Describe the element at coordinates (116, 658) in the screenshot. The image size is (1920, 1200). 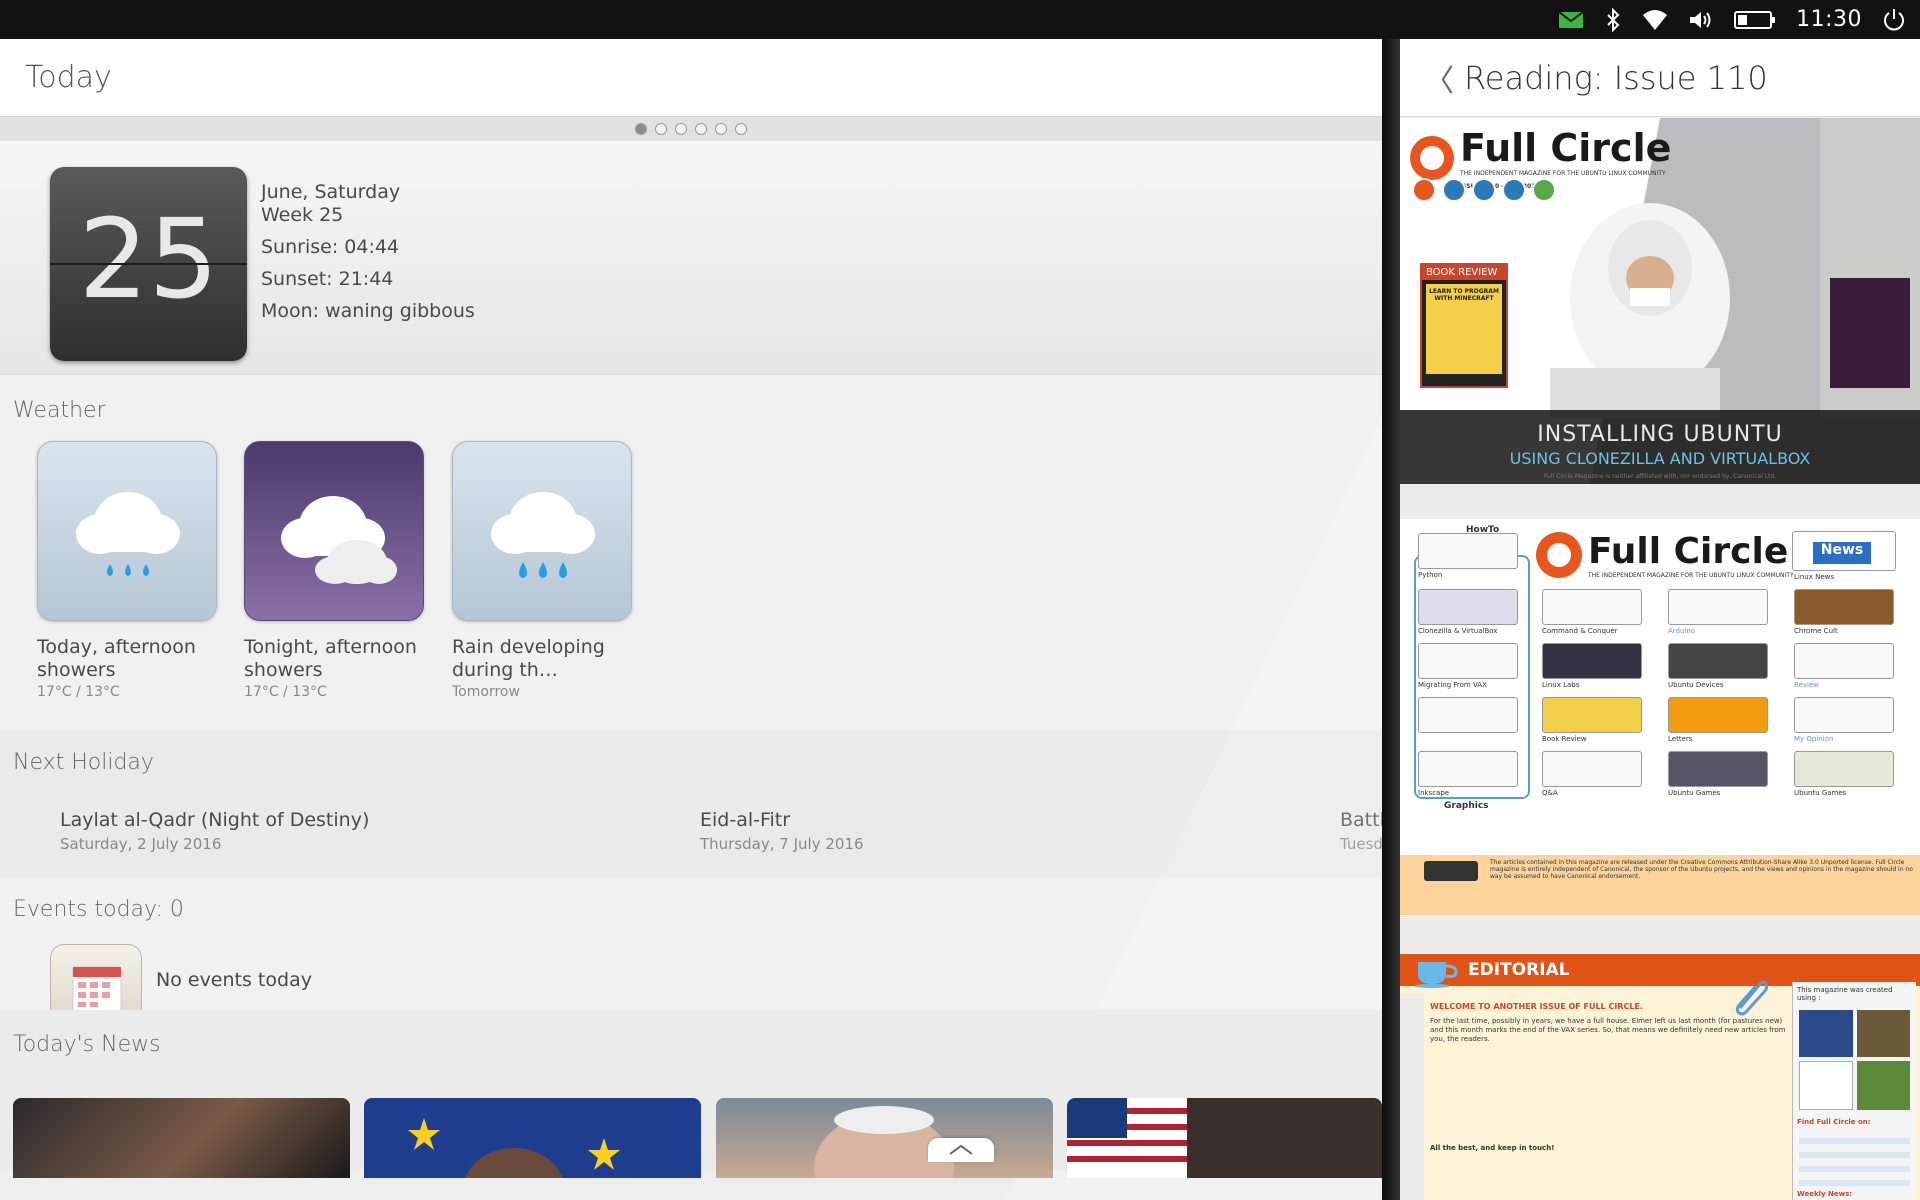
I see `weather-label: Today, afternoon showers` at that location.